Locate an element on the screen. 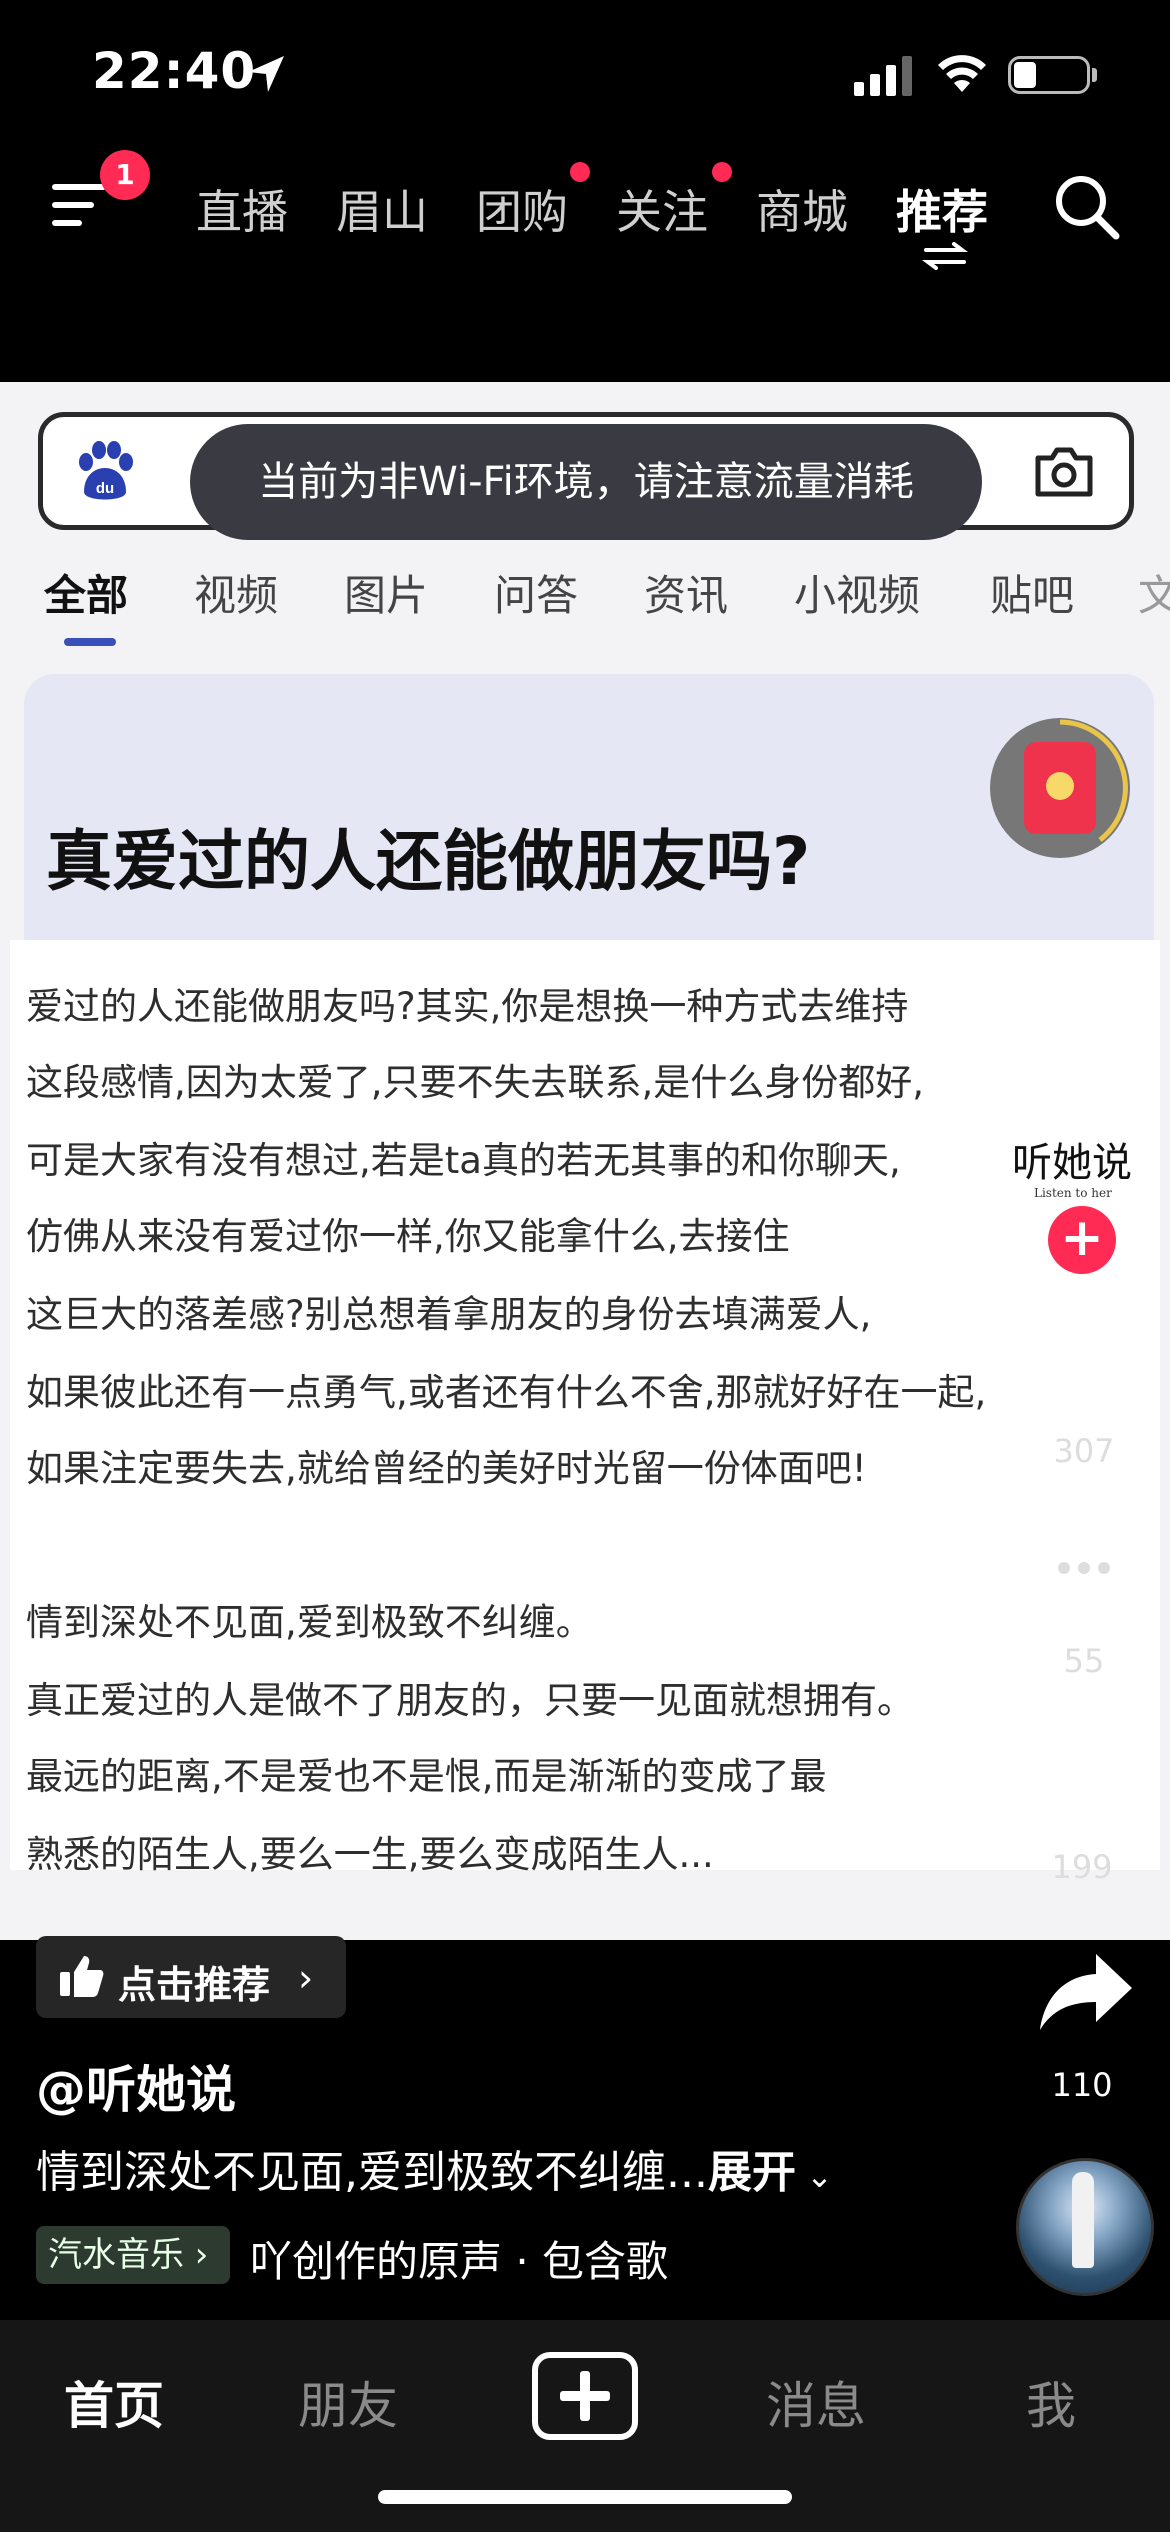 This screenshot has height=2532, width=1170. category-culture: 文 is located at coordinates (1154, 595).